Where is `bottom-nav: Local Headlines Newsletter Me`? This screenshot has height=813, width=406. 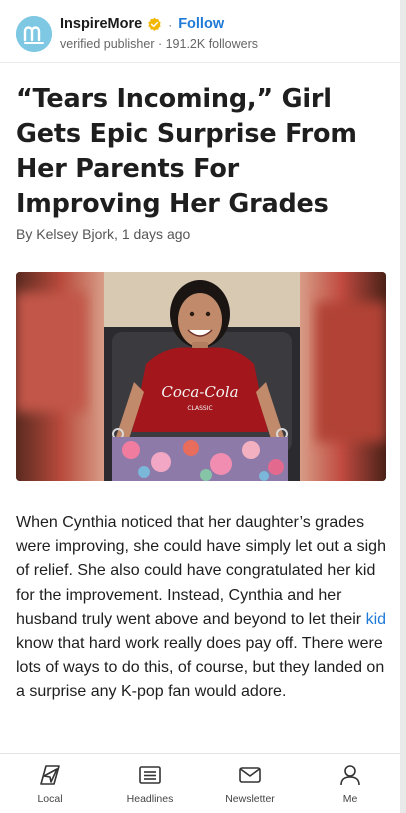
bottom-nav: Local Headlines Newsletter Me is located at coordinates (200, 783).